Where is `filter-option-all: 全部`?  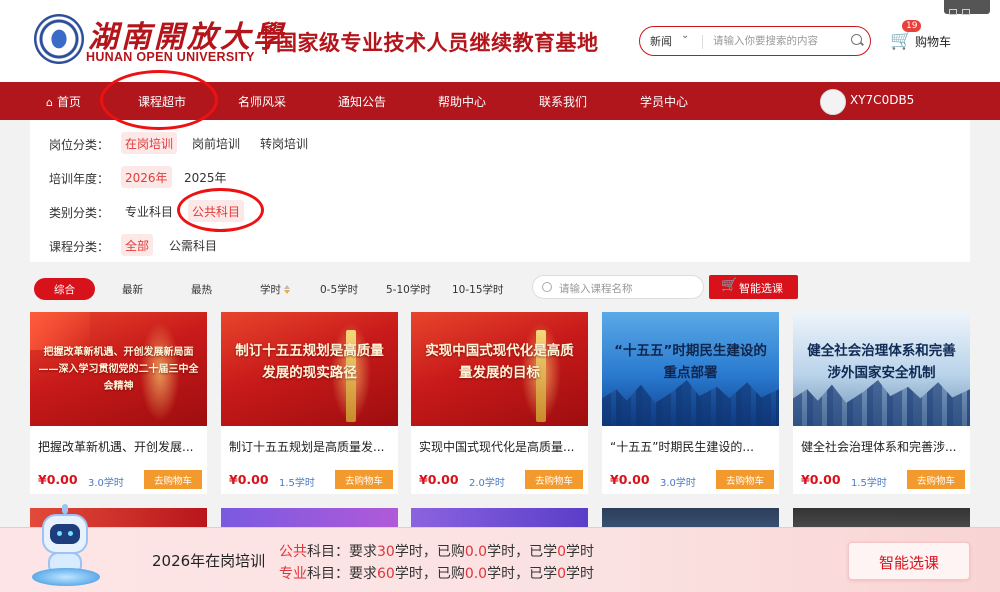 filter-option-all: 全部 is located at coordinates (137, 245).